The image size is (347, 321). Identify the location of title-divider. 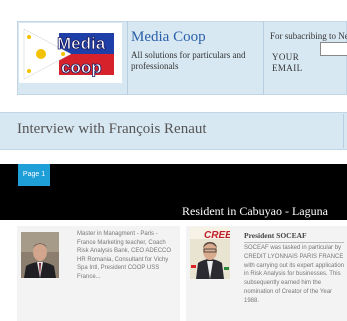
(343, 131).